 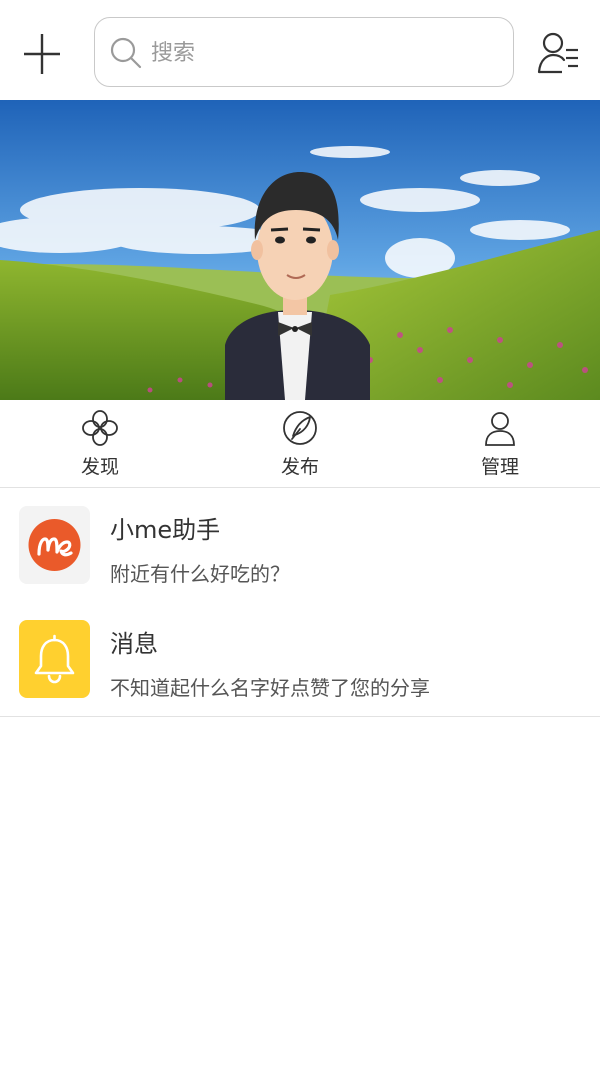 I want to click on list-item-subtitle: 附近有什么好吃的？, so click(x=200, y=574).